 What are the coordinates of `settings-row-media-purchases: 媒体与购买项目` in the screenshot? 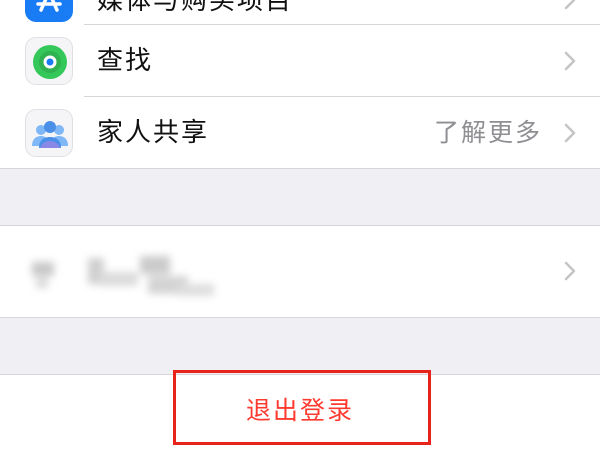 It's located at (300, 12).